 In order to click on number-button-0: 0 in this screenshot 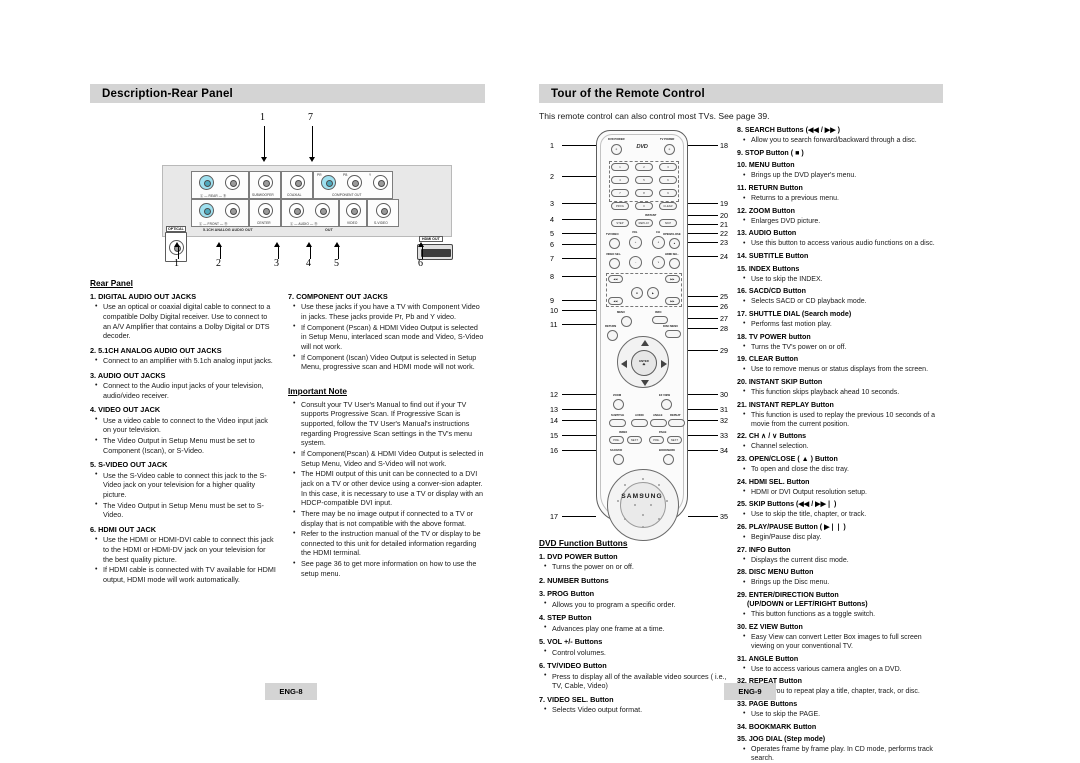, I will do `click(644, 206)`.